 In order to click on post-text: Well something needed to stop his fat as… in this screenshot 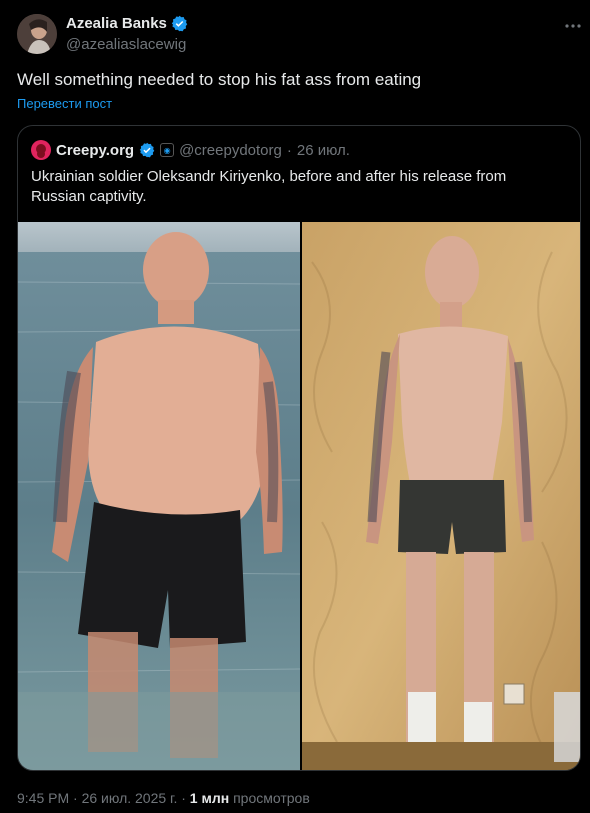, I will do `click(219, 79)`.